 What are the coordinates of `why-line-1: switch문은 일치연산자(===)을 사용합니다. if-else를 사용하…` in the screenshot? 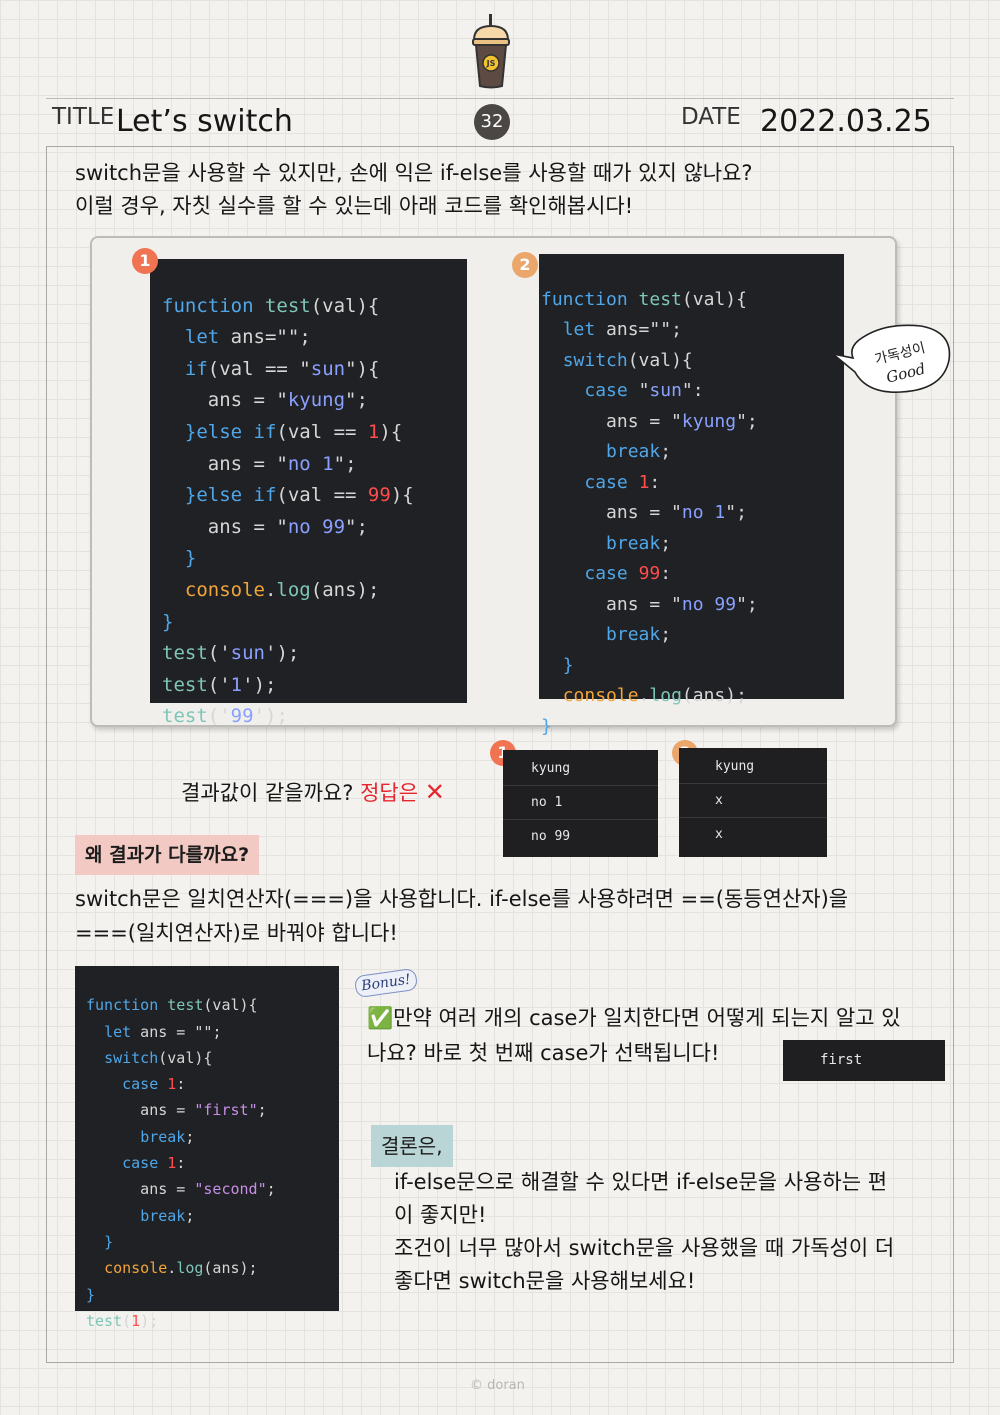 It's located at (462, 899).